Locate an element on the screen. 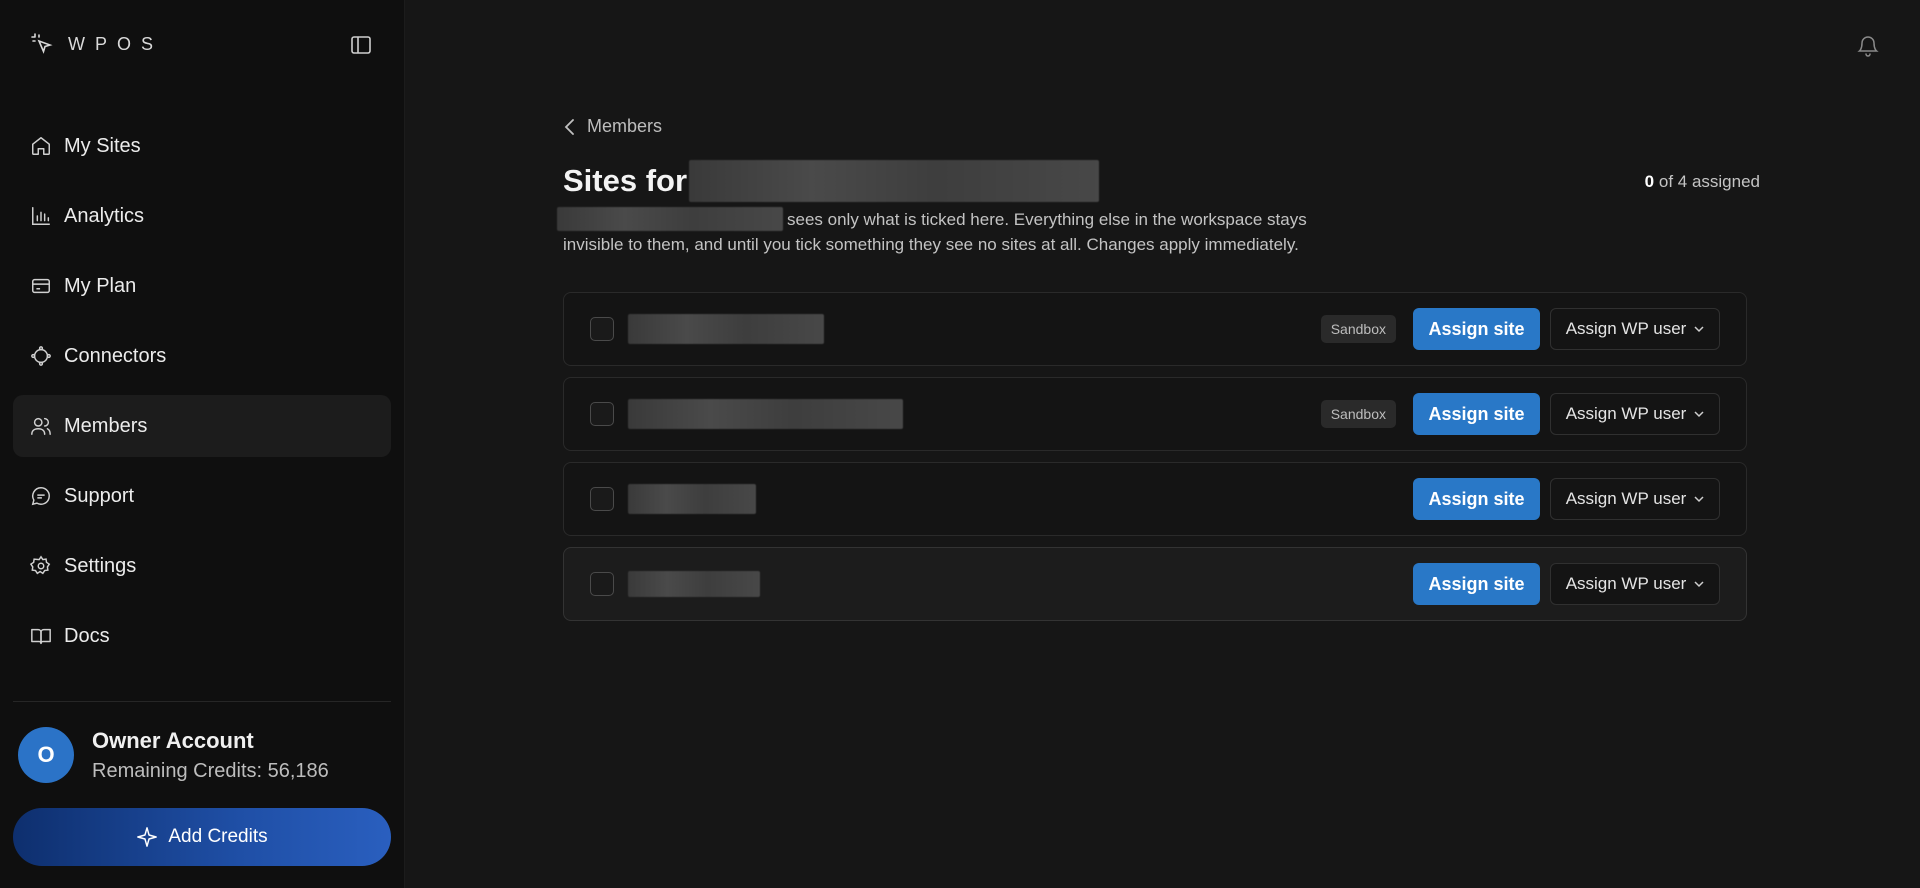  assigned-counter: 0 of 4 assigned is located at coordinates (1702, 182).